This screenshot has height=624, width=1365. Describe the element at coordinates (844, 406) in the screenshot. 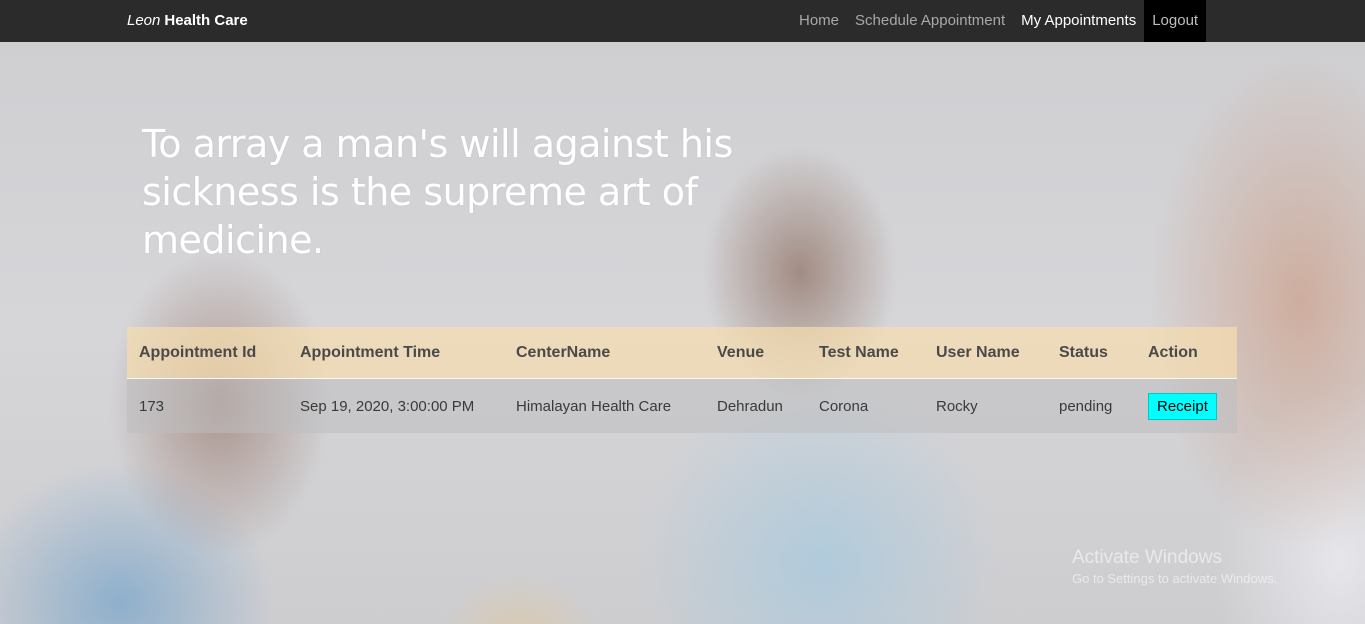

I see `cell-test-name: Corona` at that location.